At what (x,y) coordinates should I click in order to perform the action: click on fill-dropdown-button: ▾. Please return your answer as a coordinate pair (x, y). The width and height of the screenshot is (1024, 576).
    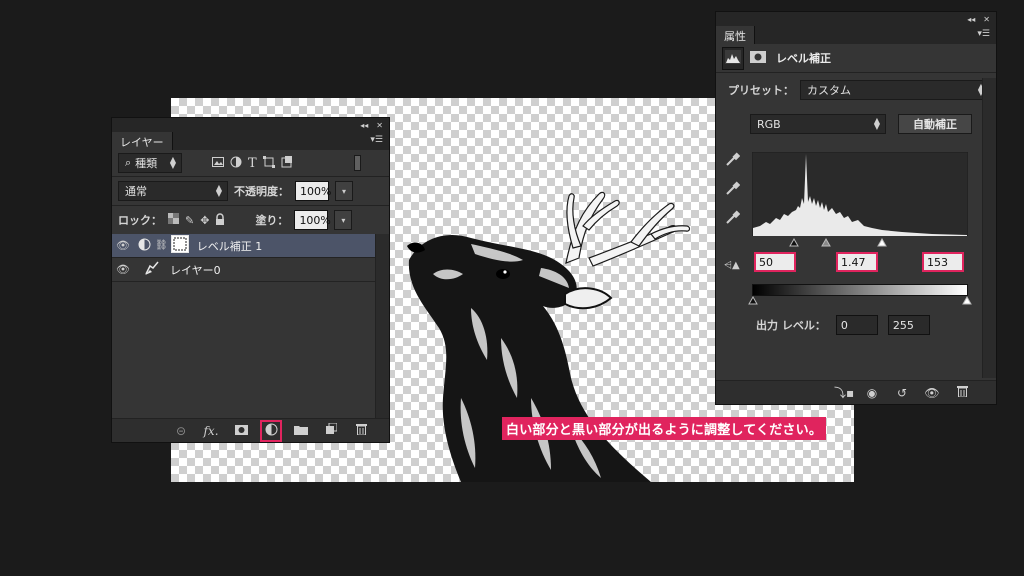
    Looking at the image, I should click on (343, 220).